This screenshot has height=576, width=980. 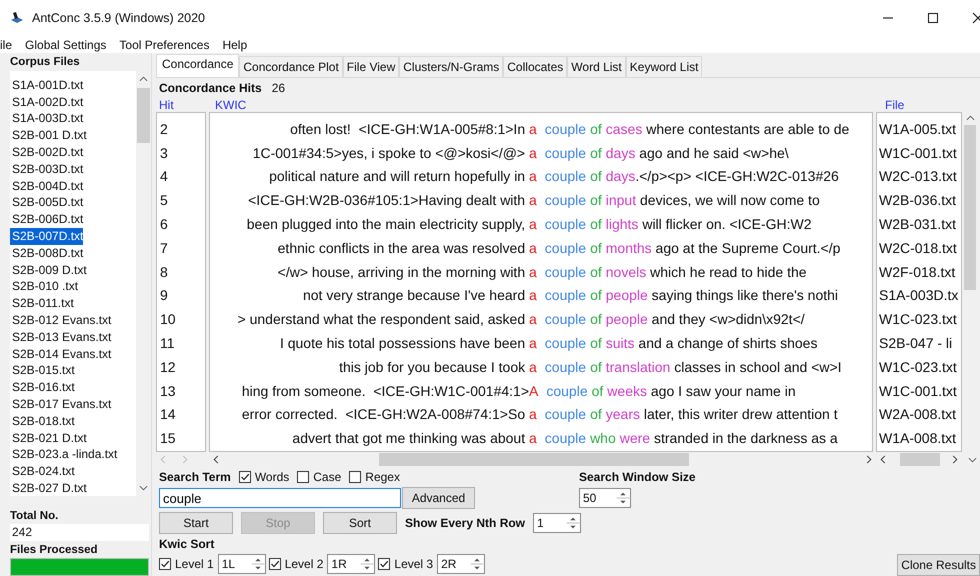 I want to click on tab: Concordance, so click(x=198, y=65).